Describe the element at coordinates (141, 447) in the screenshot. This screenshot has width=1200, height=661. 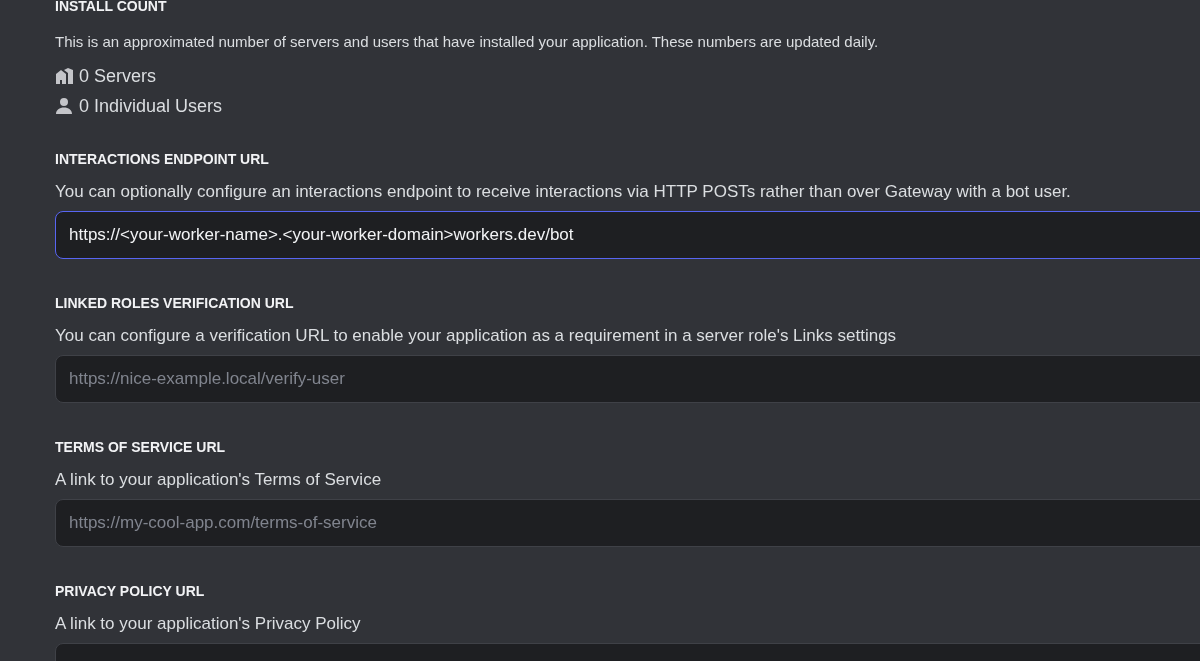
I see `section-heading: TERMS OF SERVICE URL` at that location.